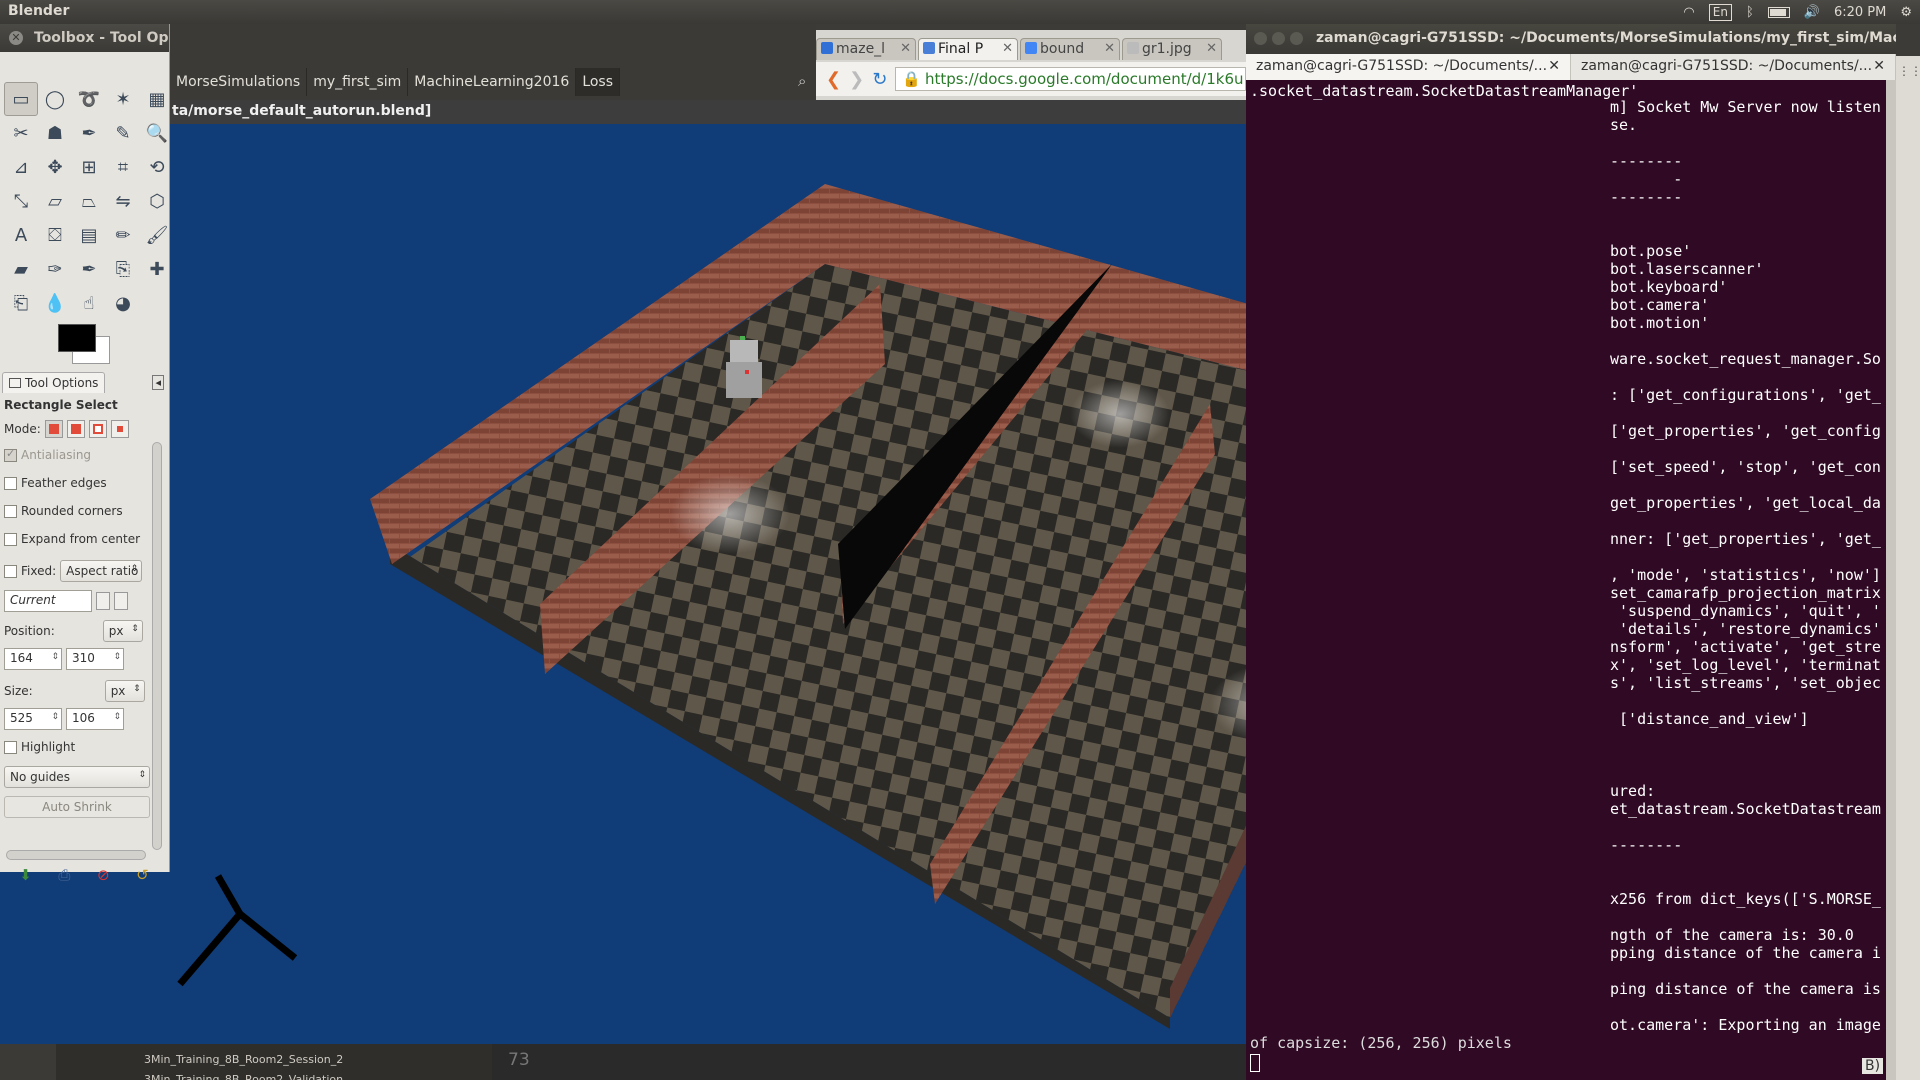  Describe the element at coordinates (1296, 38) in the screenshot. I see `maximize-icon` at that location.